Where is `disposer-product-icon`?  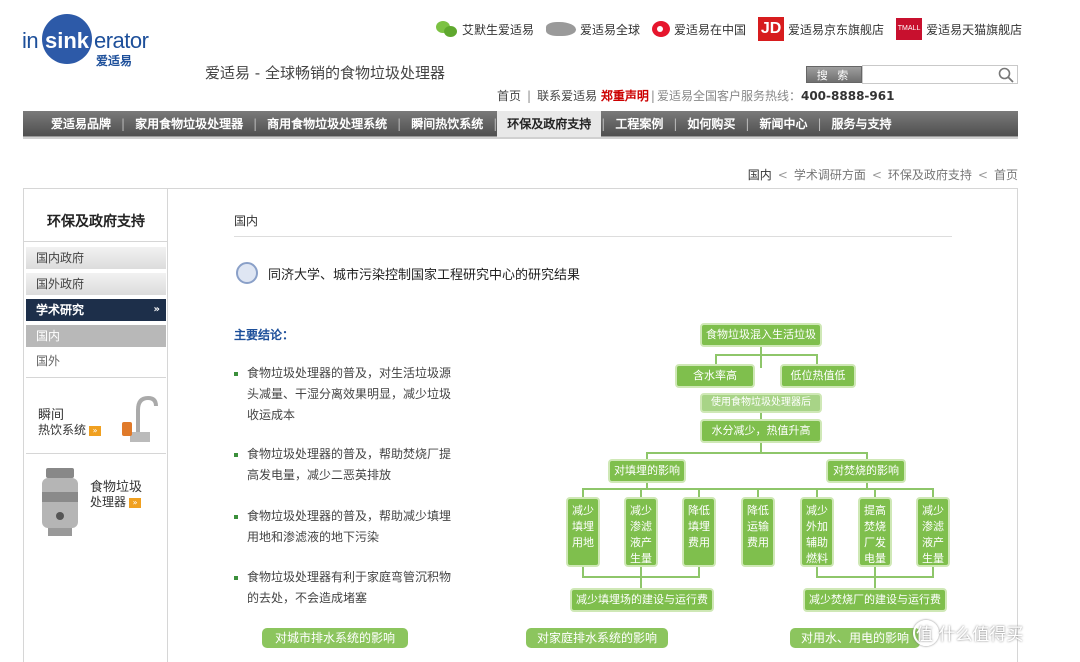 disposer-product-icon is located at coordinates (60, 502).